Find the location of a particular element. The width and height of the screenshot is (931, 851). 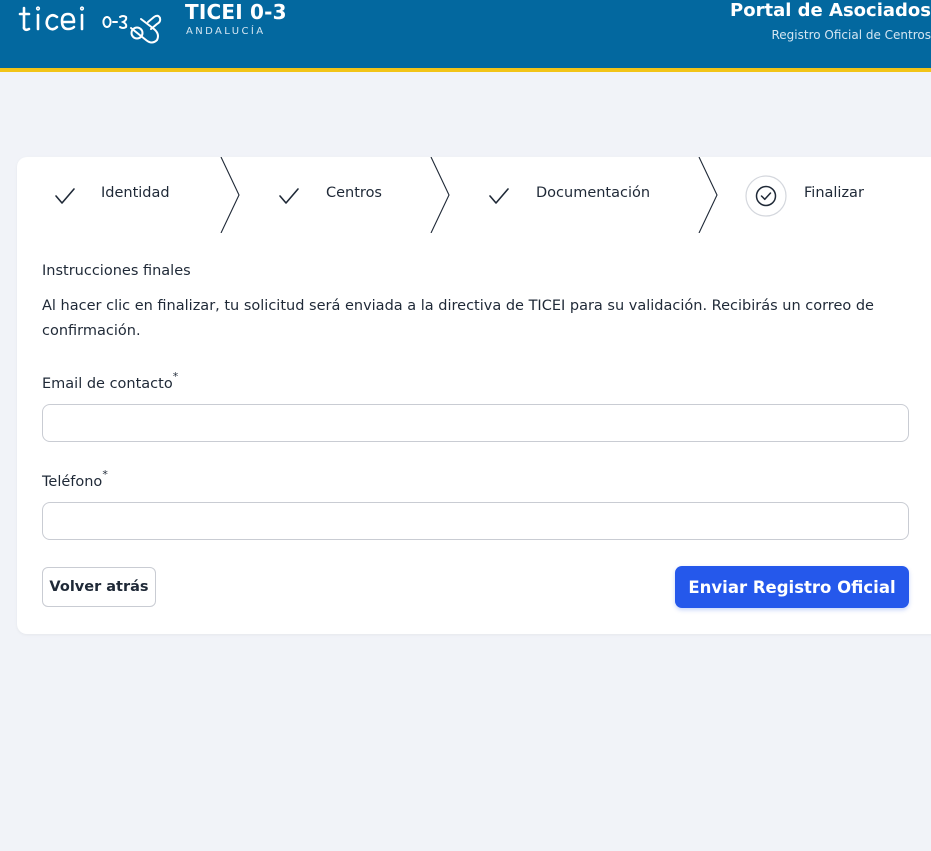

step-documentacion: Documentación is located at coordinates (593, 193).